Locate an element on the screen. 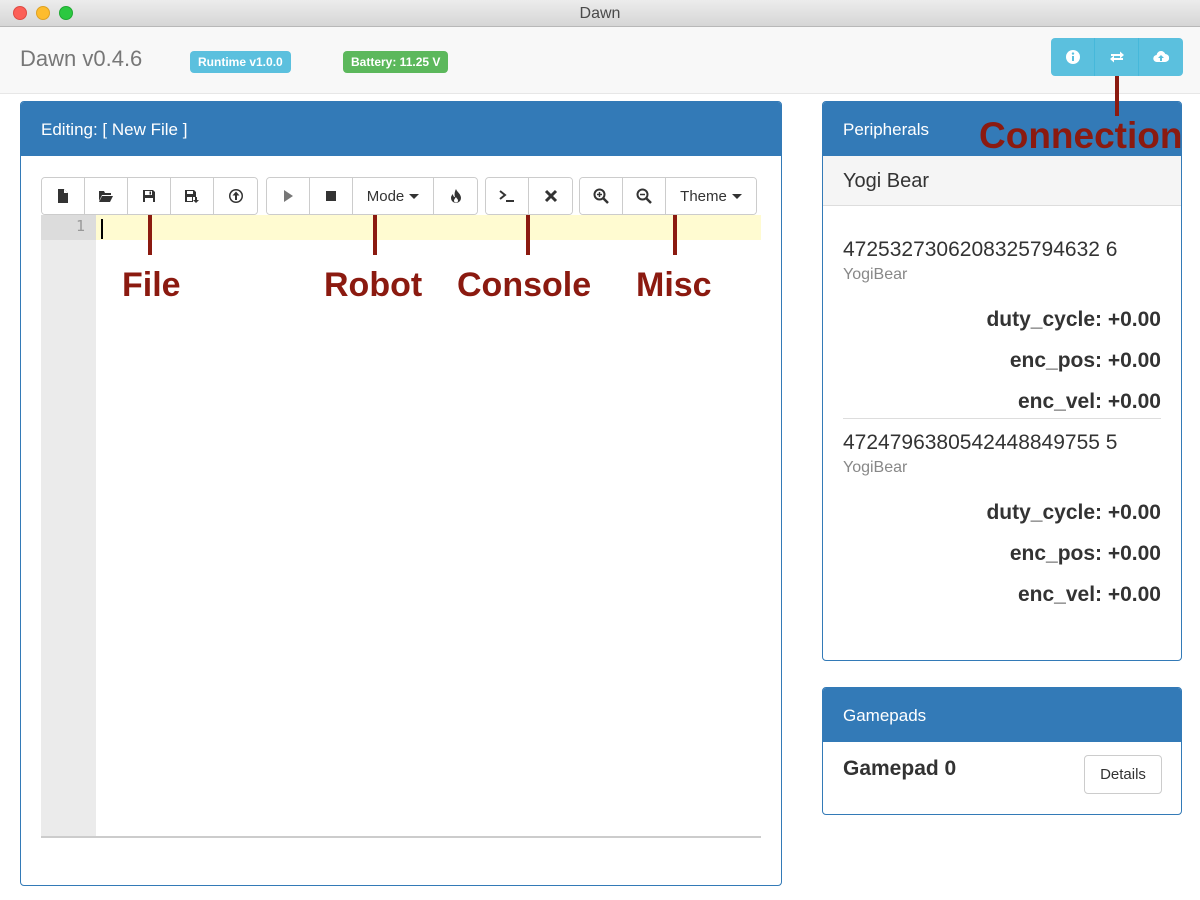  app-brand: Dawn v0.4.6 is located at coordinates (81, 58).